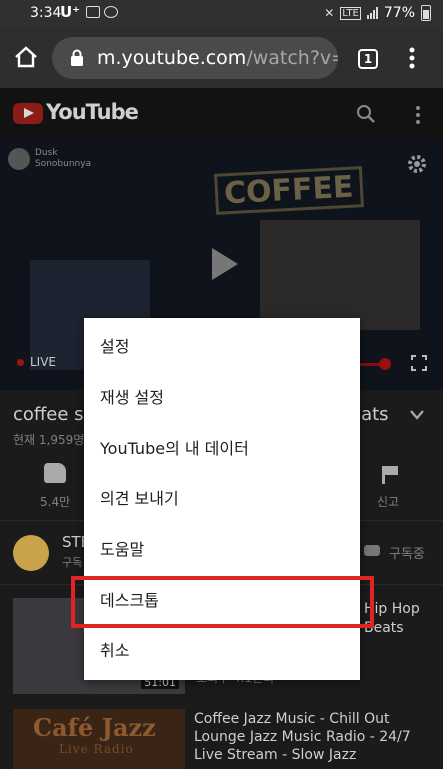 Image resolution: width=443 pixels, height=769 pixels. What do you see at coordinates (46, 153) in the screenshot?
I see `channel-tag-line-1: Dusk` at bounding box center [46, 153].